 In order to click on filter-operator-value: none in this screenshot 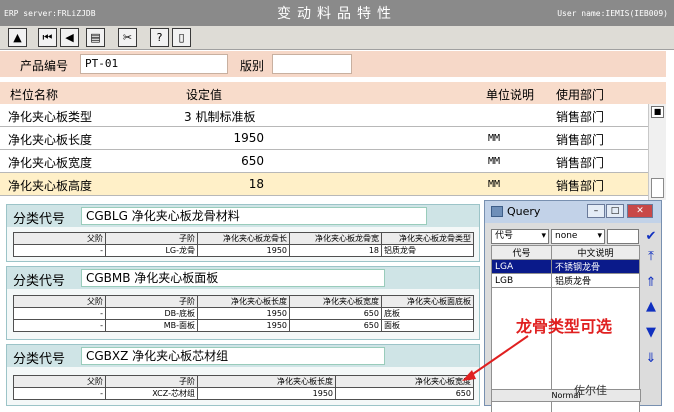, I will do `click(566, 236)`.